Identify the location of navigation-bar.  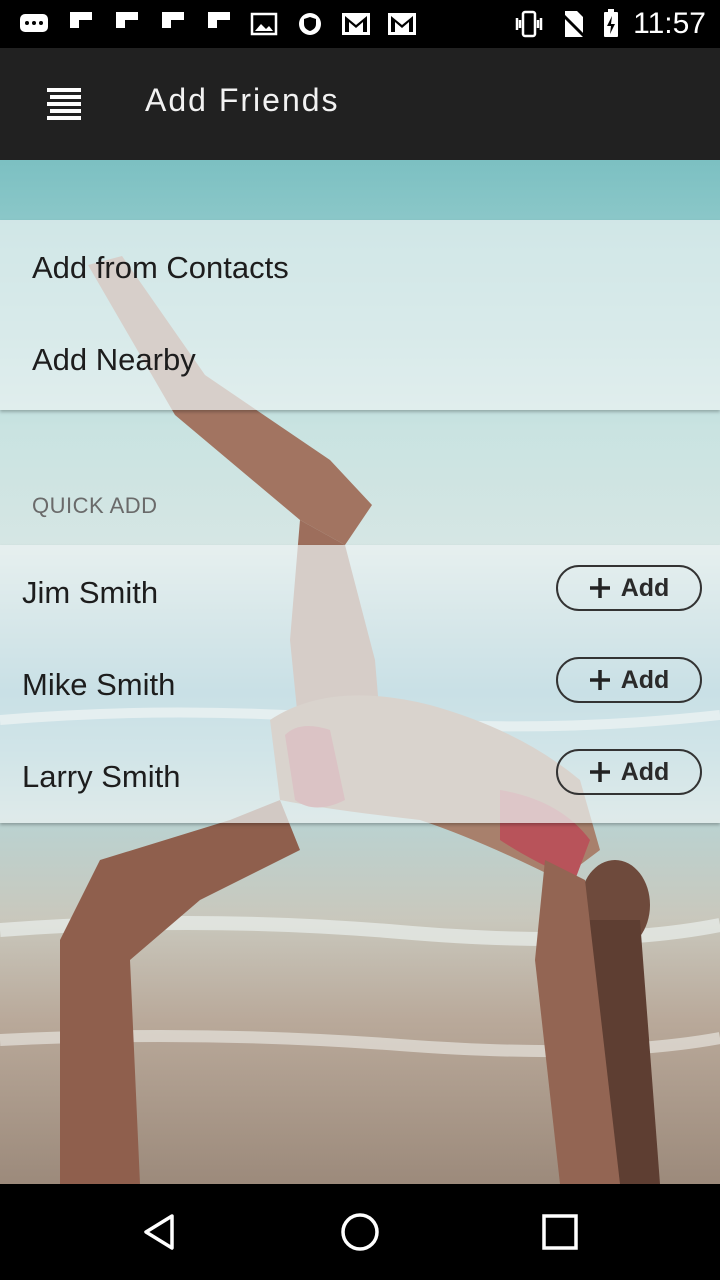
(360, 1232).